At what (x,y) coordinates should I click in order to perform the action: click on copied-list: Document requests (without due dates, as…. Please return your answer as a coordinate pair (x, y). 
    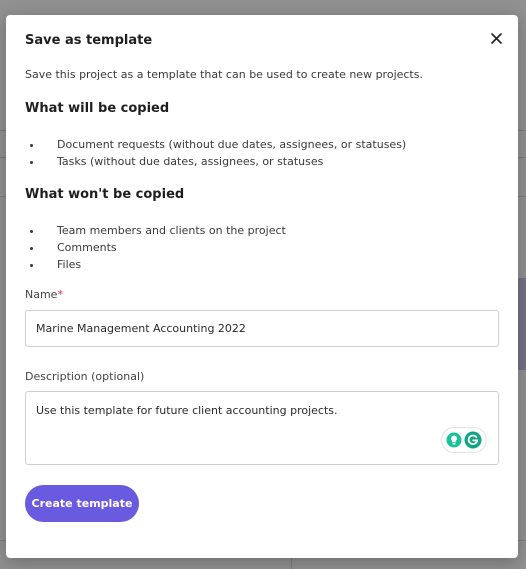
    Looking at the image, I should click on (224, 153).